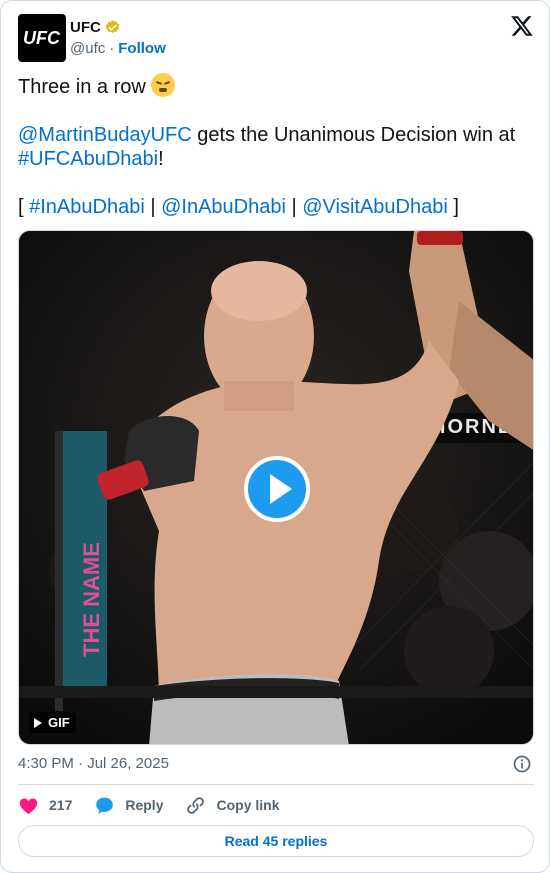 Image resolution: width=550 pixels, height=873 pixels. I want to click on pipe-2: |, so click(294, 207).